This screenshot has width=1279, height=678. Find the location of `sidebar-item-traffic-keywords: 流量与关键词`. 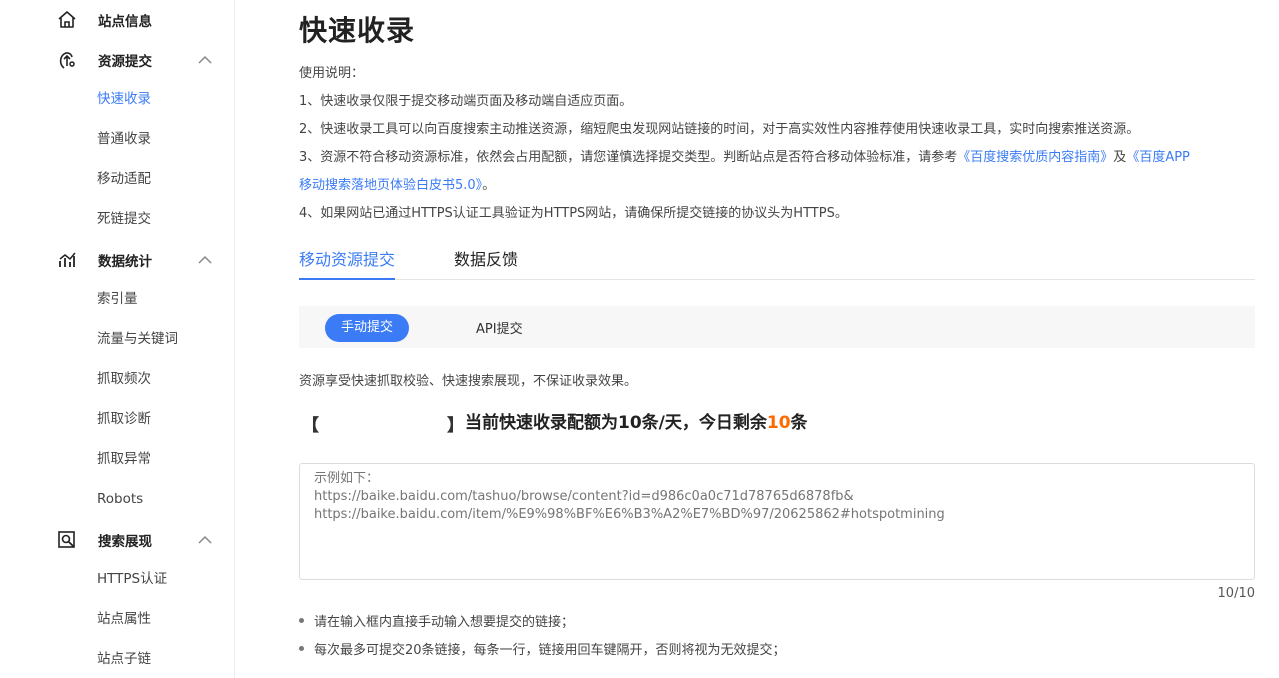

sidebar-item-traffic-keywords: 流量与关键词 is located at coordinates (137, 339).